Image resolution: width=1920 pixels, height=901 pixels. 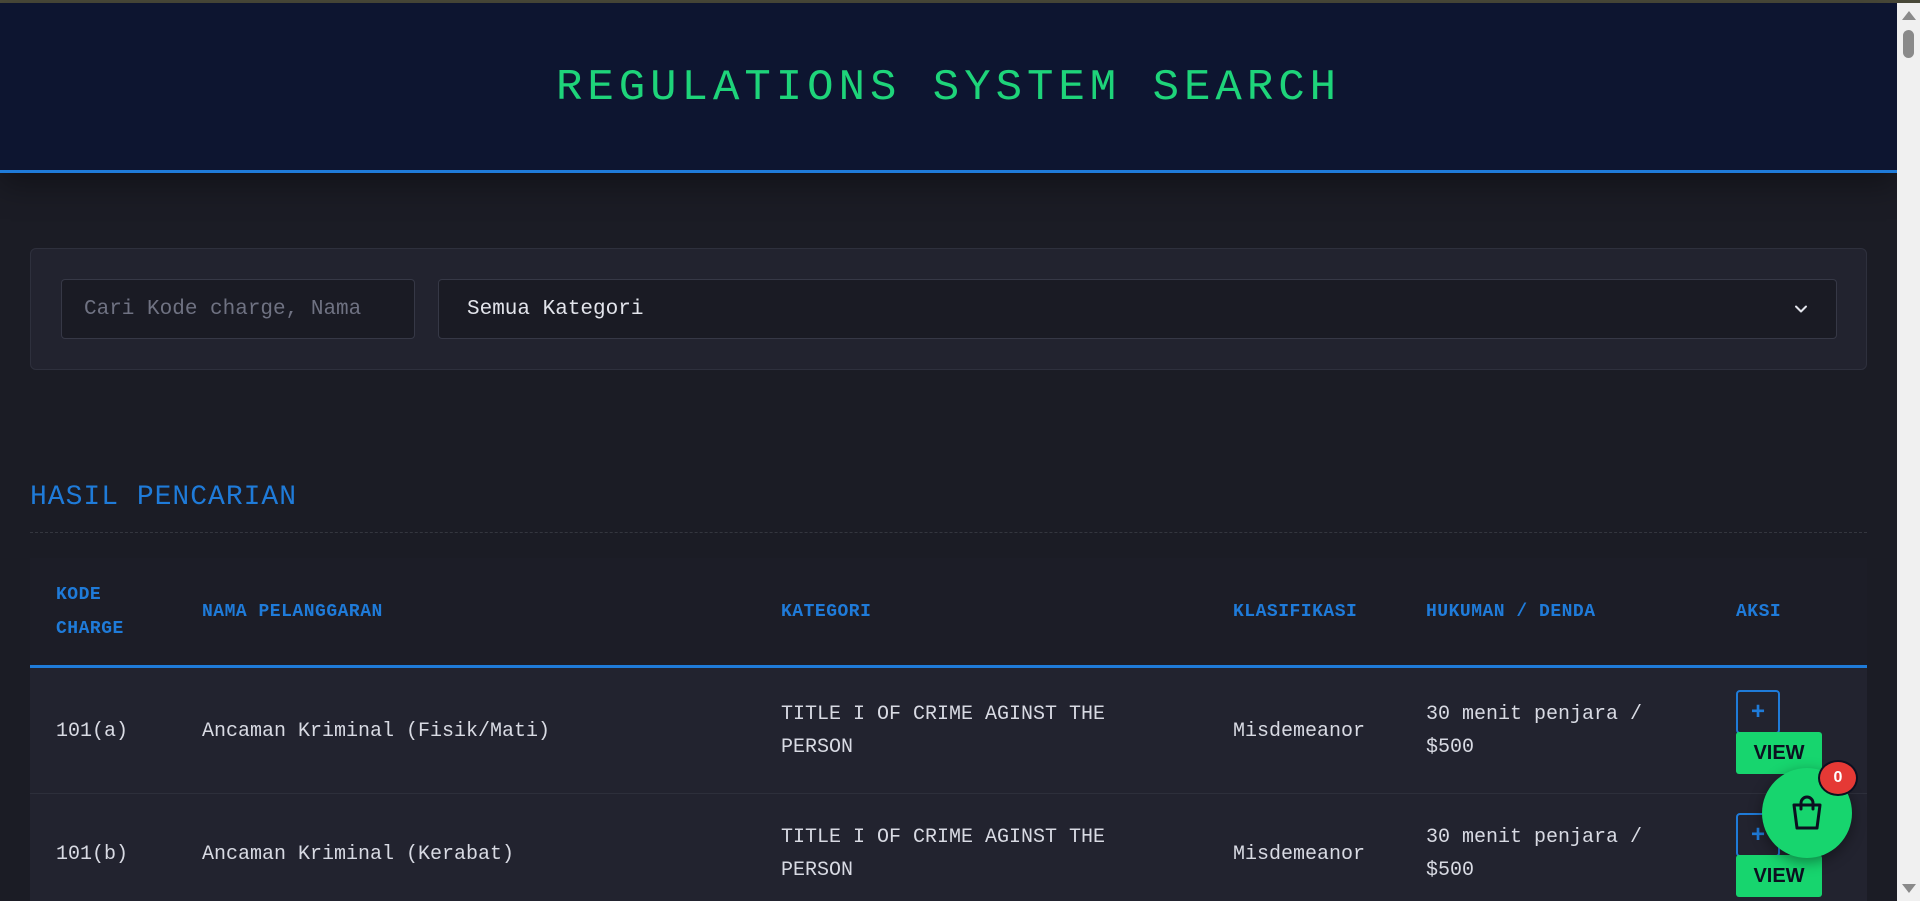 What do you see at coordinates (1909, 15) in the screenshot?
I see `scroll-up-arrow-icon` at bounding box center [1909, 15].